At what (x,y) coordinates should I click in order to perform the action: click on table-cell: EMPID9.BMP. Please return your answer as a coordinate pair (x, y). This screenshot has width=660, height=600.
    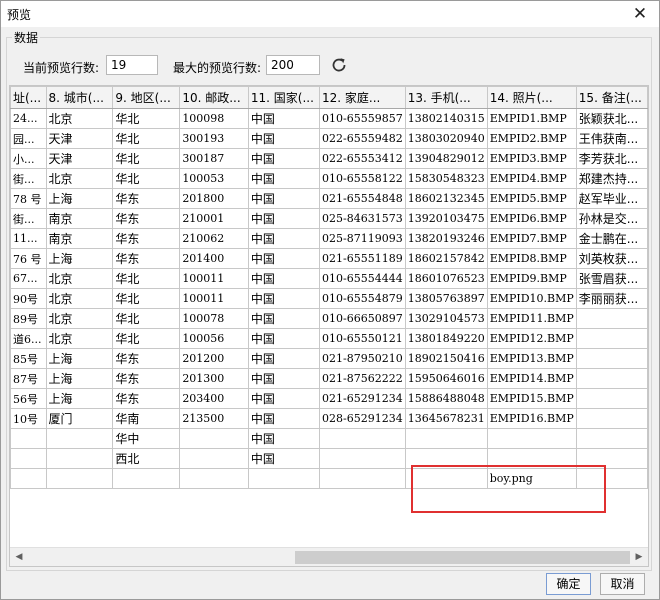
    Looking at the image, I should click on (531, 278).